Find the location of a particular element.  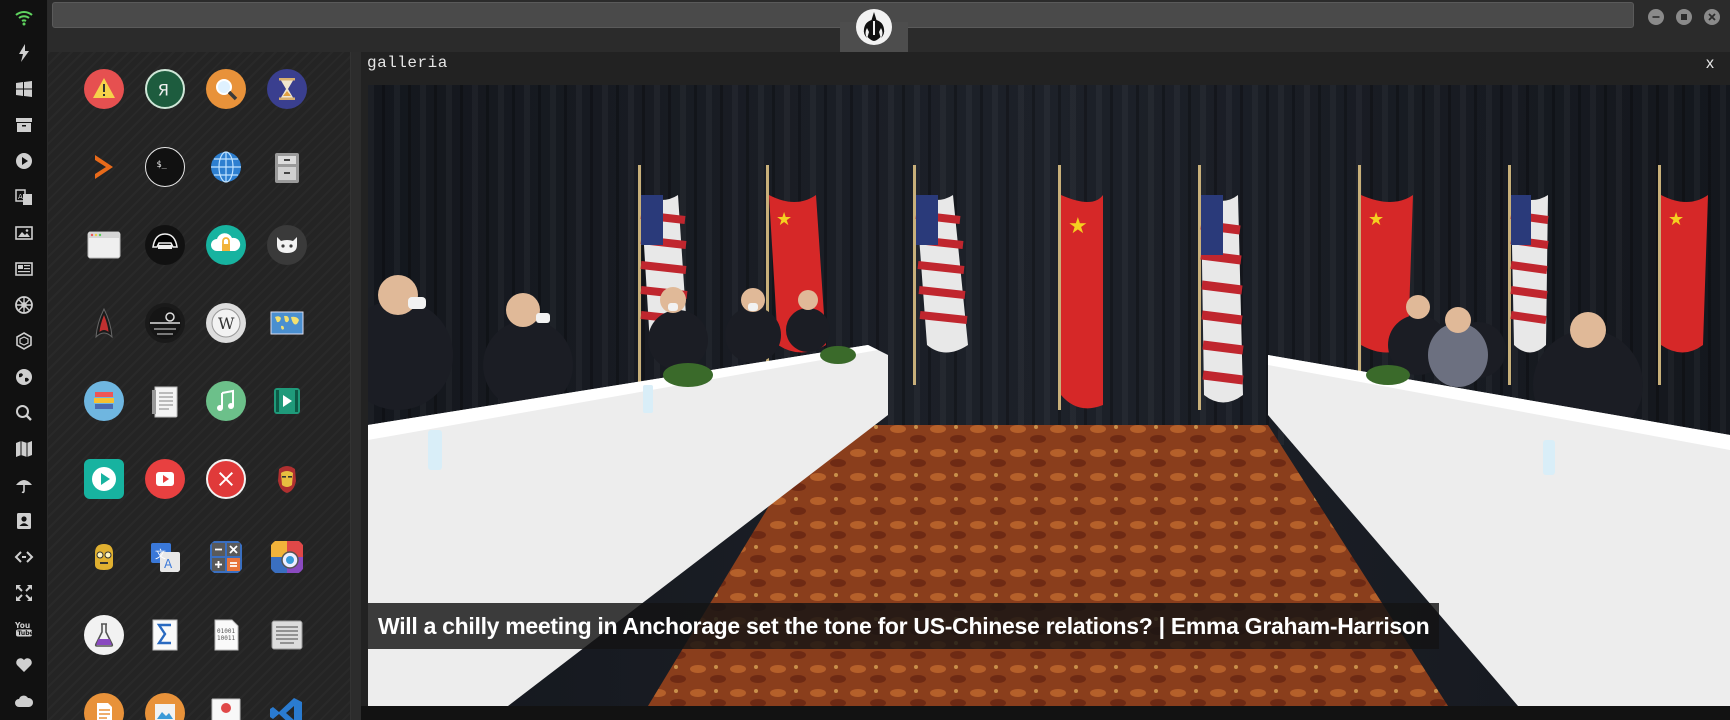

youtube-icon: You Tube is located at coordinates (24, 629).